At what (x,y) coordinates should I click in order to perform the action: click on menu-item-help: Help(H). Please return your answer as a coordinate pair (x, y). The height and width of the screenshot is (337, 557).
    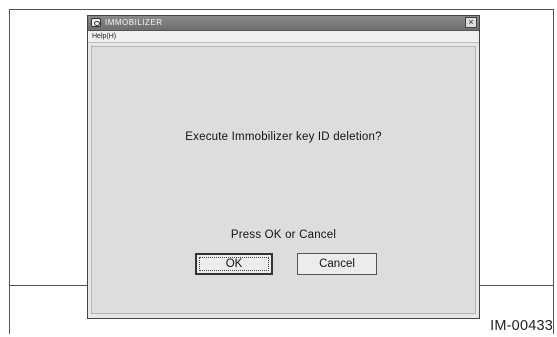
    Looking at the image, I should click on (104, 36).